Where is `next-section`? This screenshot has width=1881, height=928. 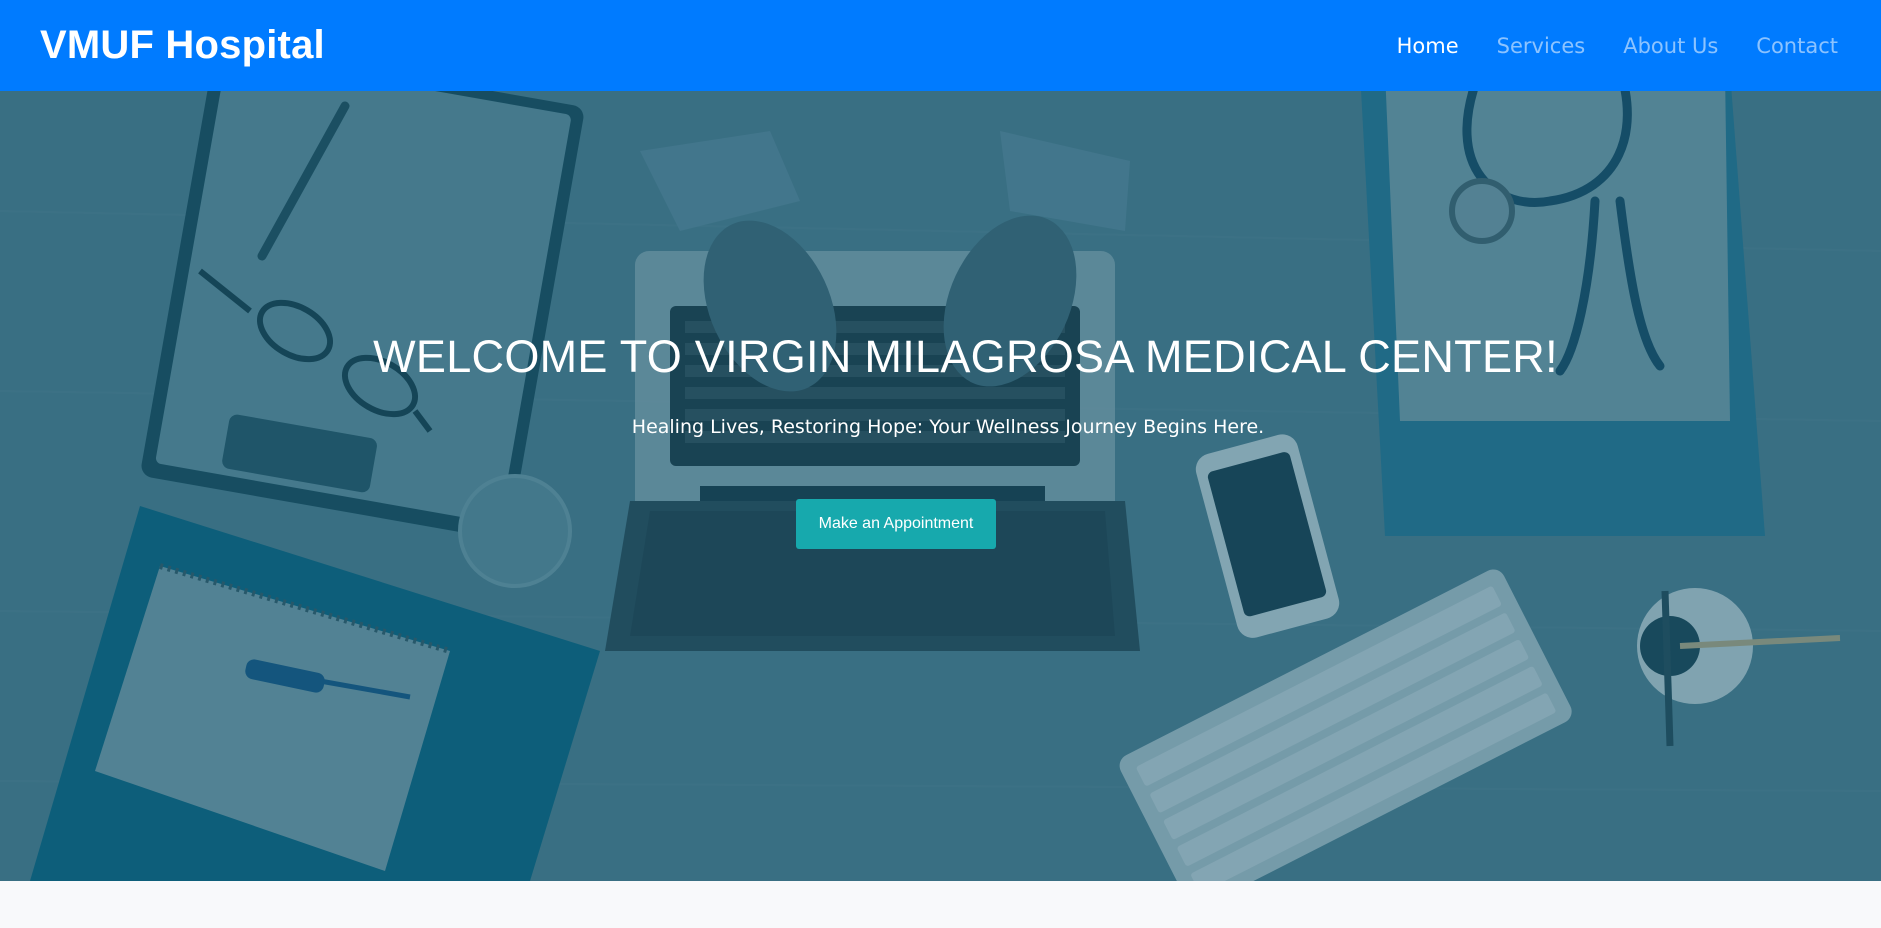 next-section is located at coordinates (940, 904).